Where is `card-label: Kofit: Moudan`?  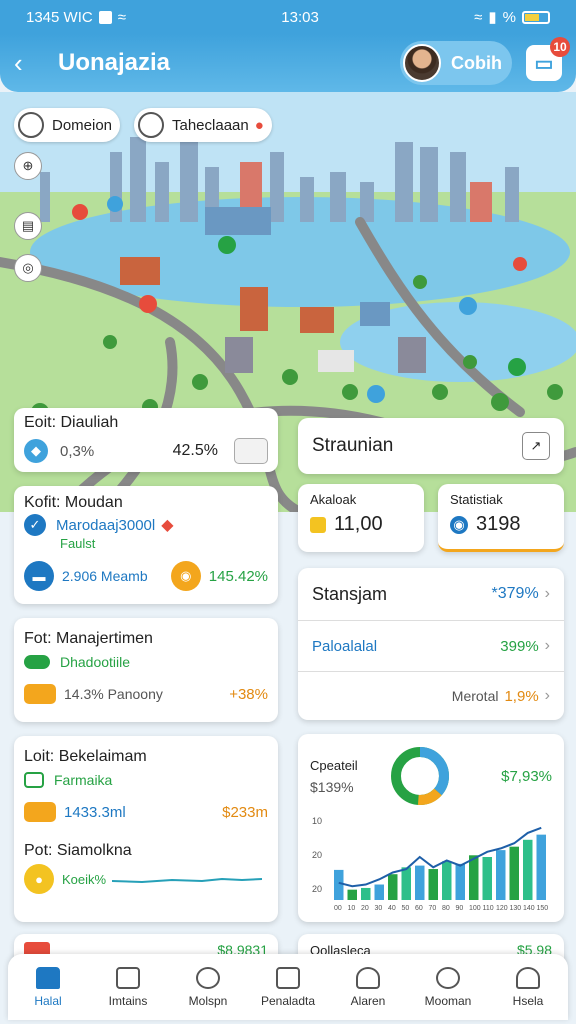
card-label: Kofit: Moudan is located at coordinates (73, 502).